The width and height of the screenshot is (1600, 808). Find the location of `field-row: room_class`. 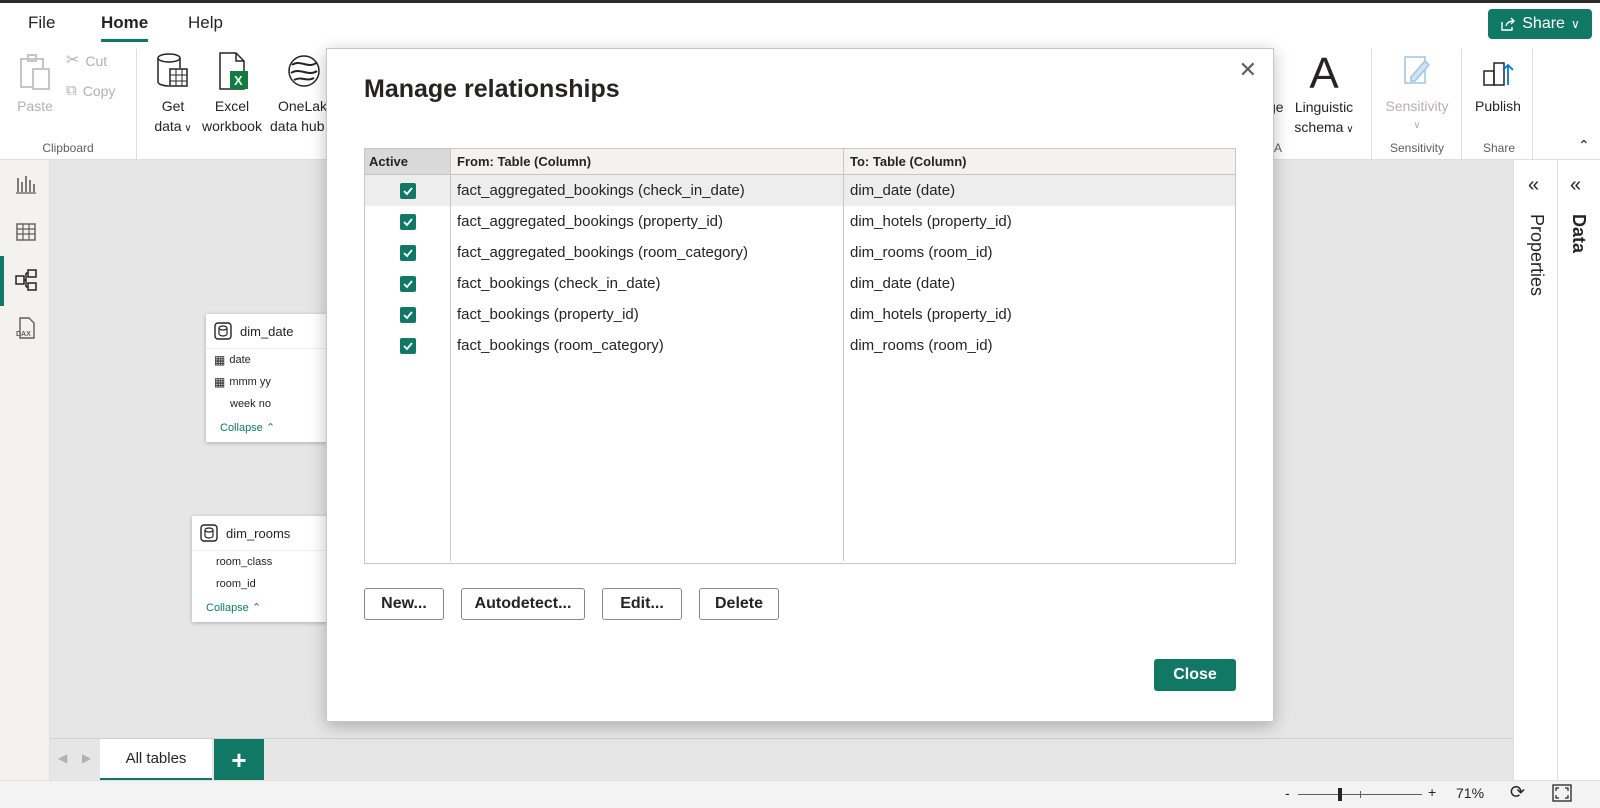

field-row: room_class is located at coordinates (269, 562).